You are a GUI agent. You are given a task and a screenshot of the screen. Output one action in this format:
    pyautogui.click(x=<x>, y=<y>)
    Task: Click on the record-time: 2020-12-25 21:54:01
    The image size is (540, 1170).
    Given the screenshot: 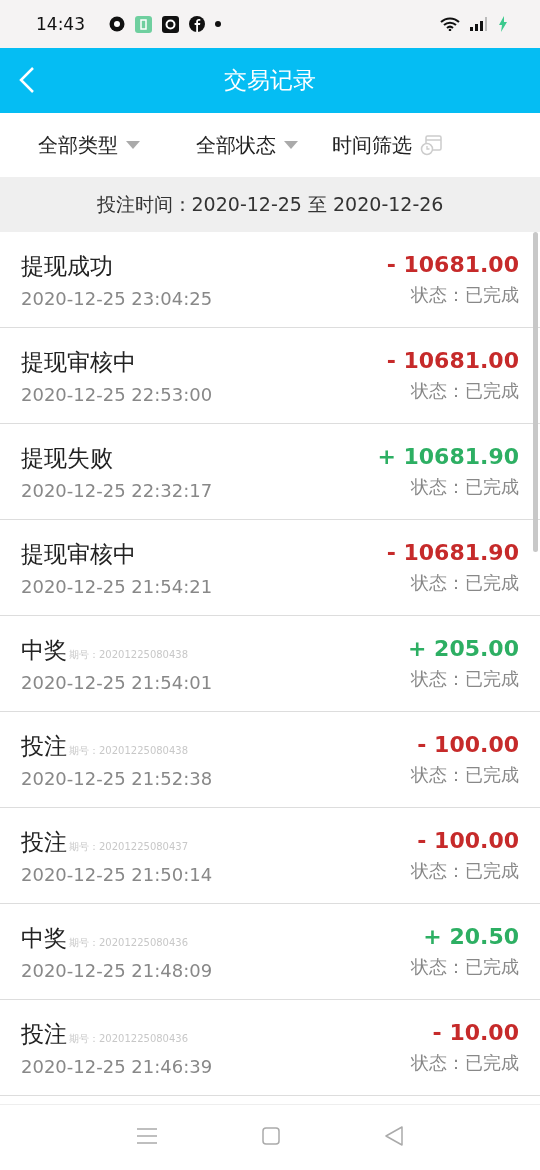 What is the action you would take?
    pyautogui.click(x=117, y=682)
    